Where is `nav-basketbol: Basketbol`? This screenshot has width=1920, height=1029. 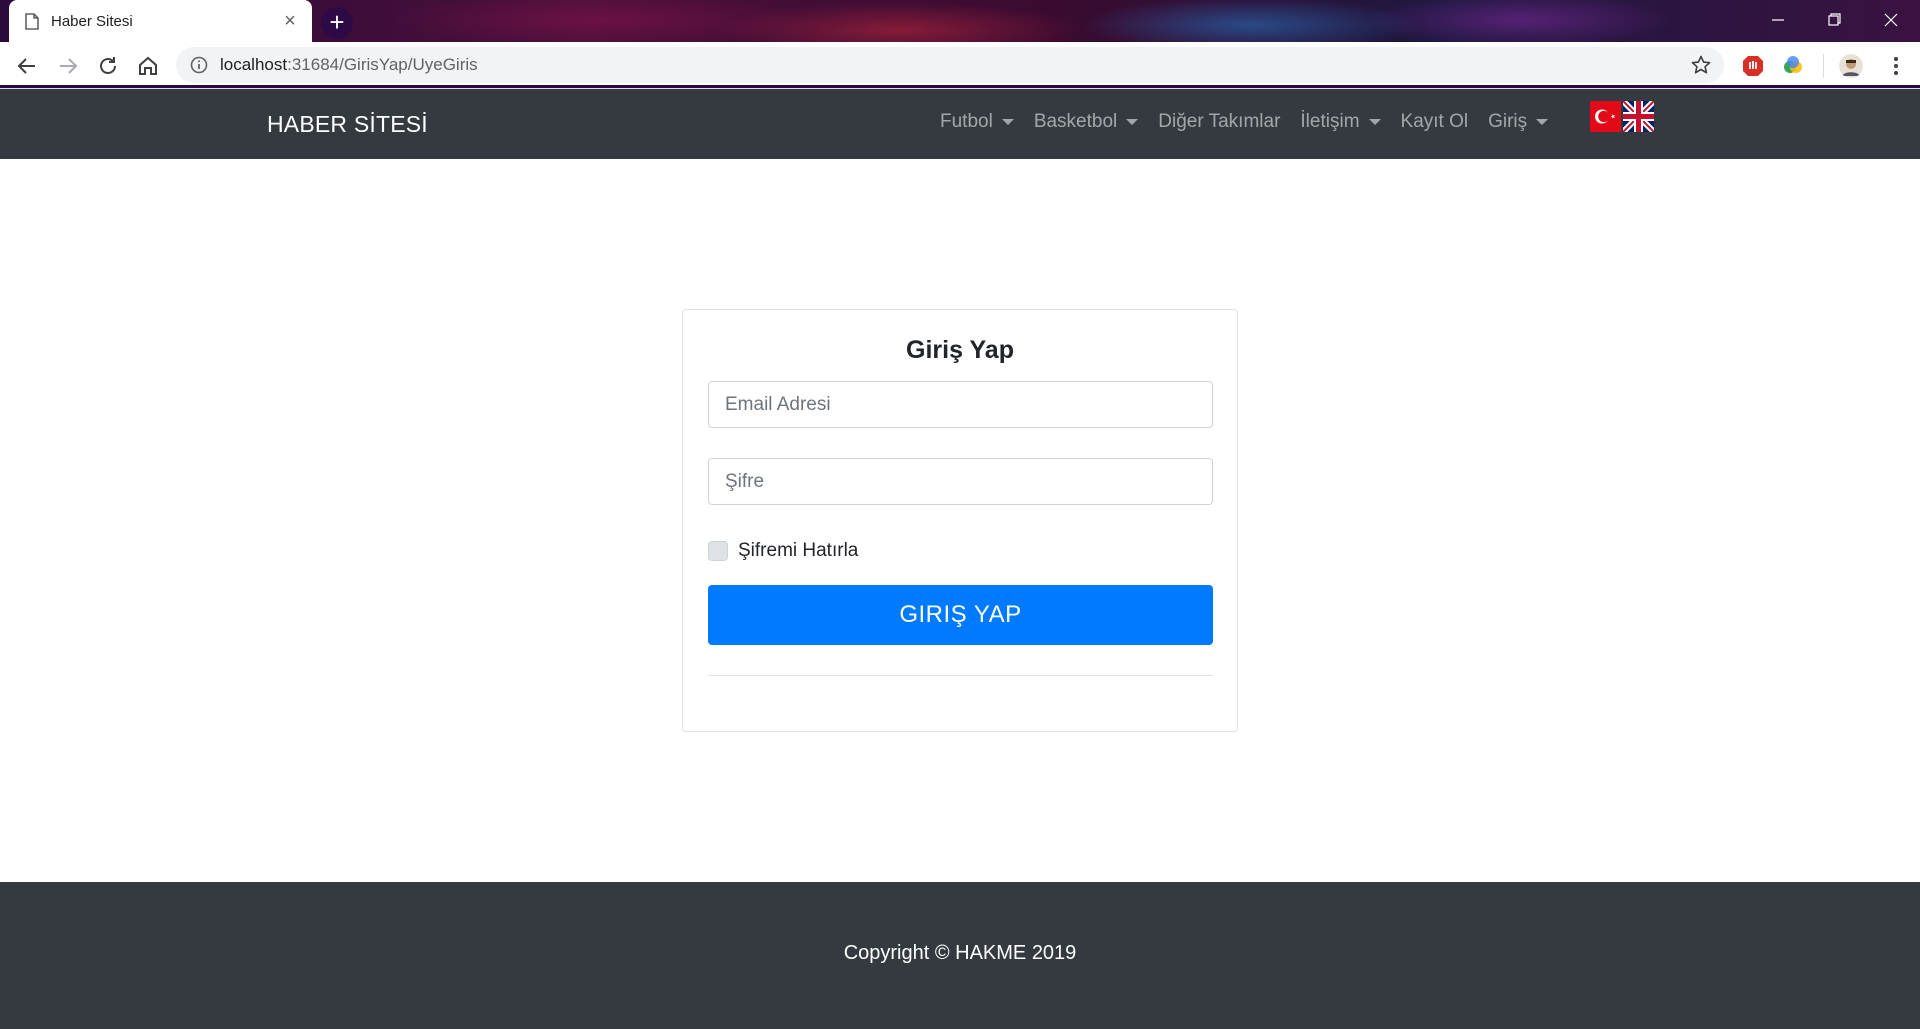
nav-basketbol: Basketbol is located at coordinates (1086, 122).